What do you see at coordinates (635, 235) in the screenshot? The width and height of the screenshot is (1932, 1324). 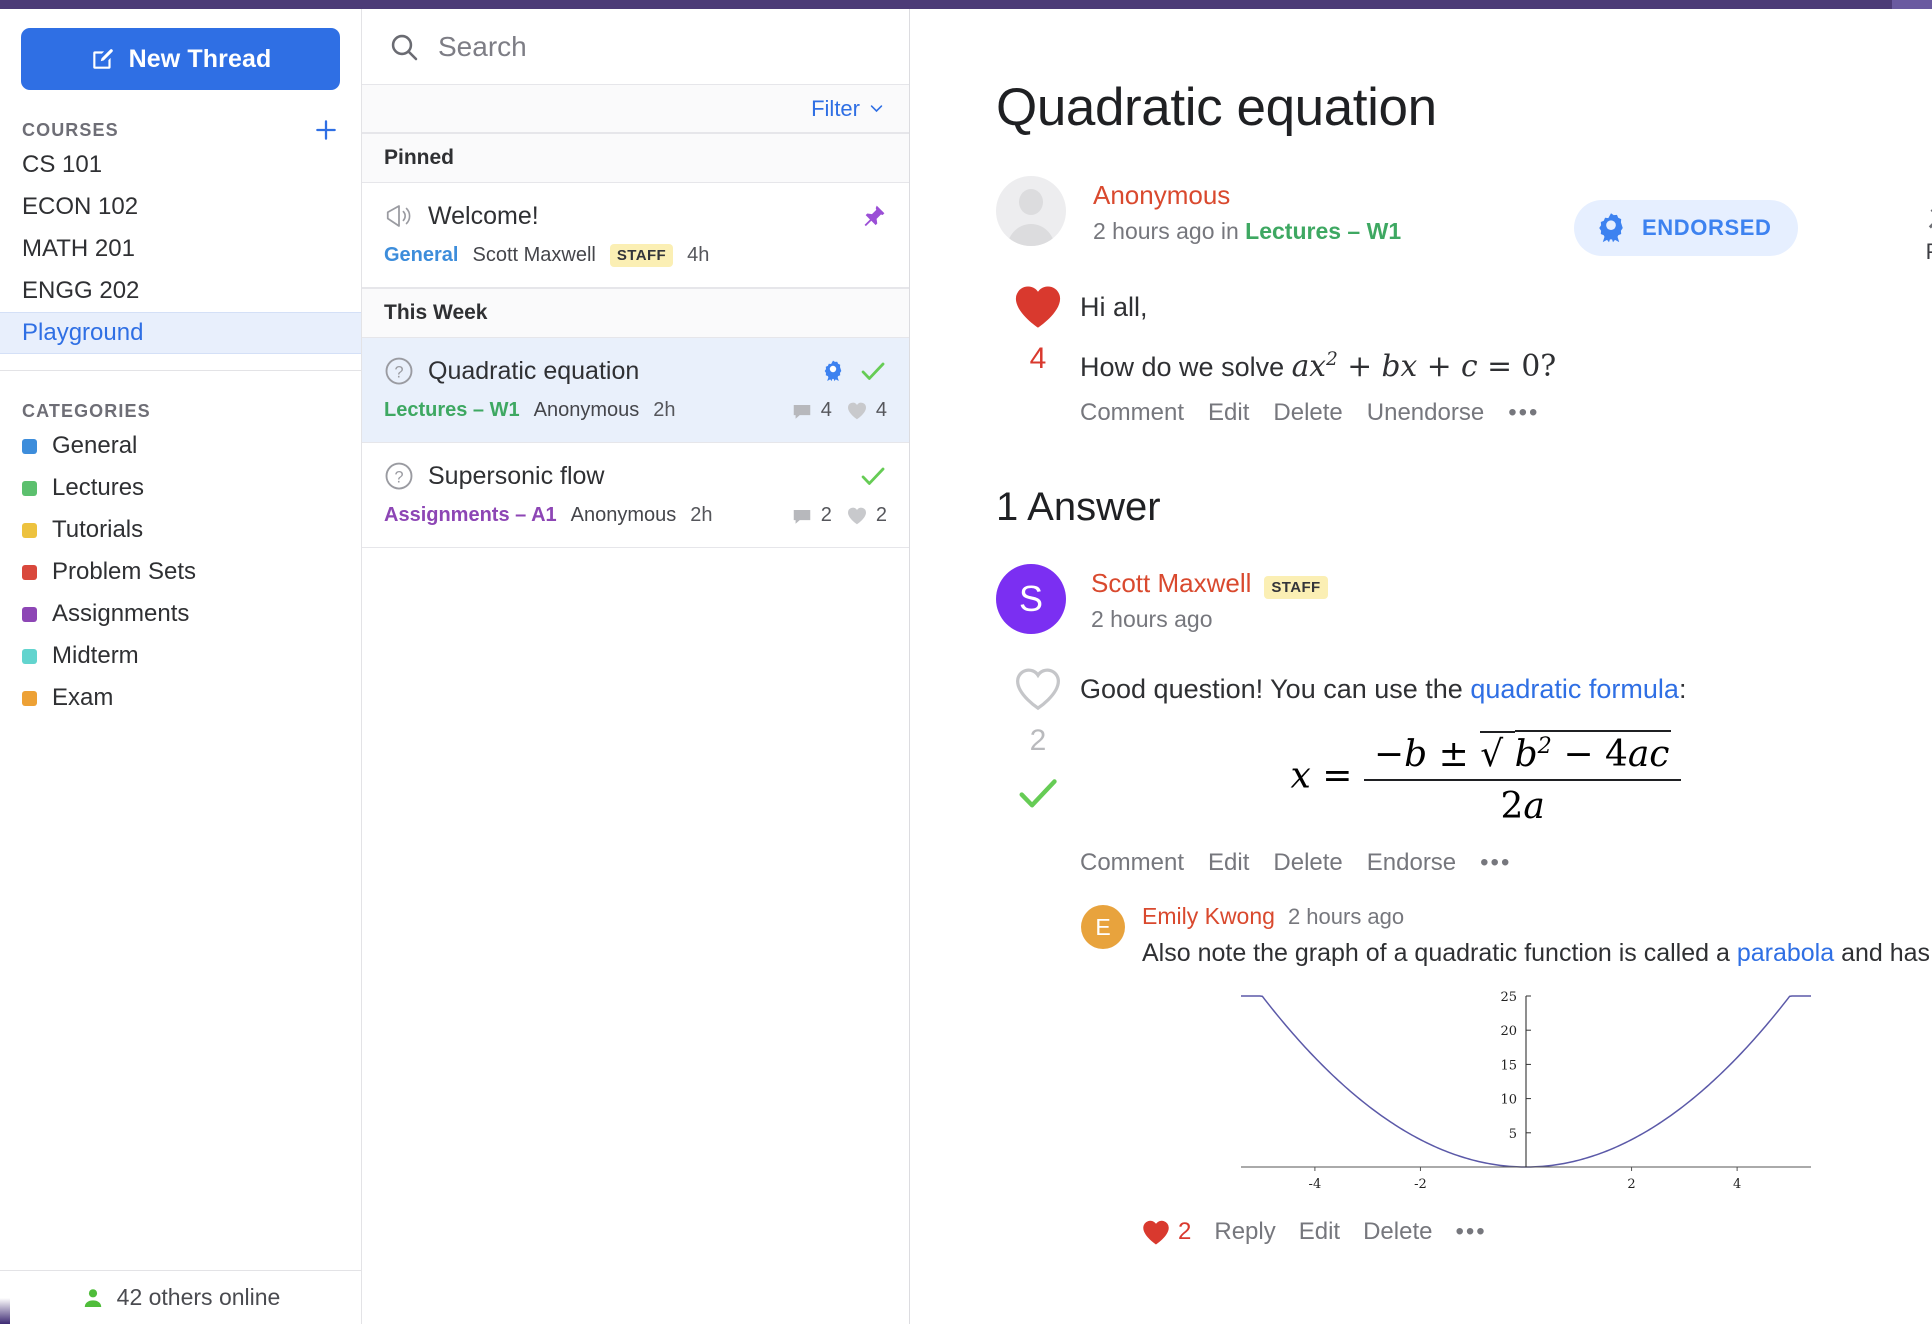 I see `thread-list-item: Welcome! General Scott Maxwell STAFF 4h` at bounding box center [635, 235].